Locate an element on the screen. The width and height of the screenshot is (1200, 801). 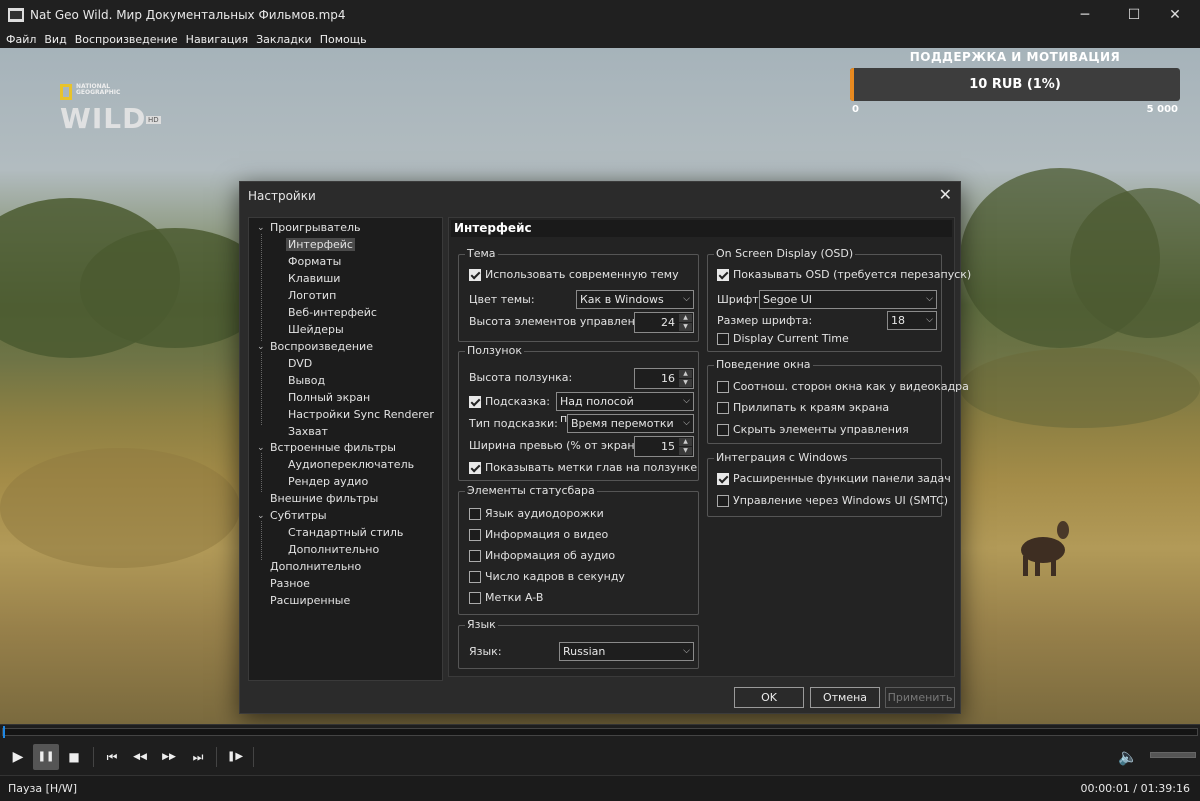
tooltip-position-select: Над полосой прокрутки ⌵ is located at coordinates (625, 408).